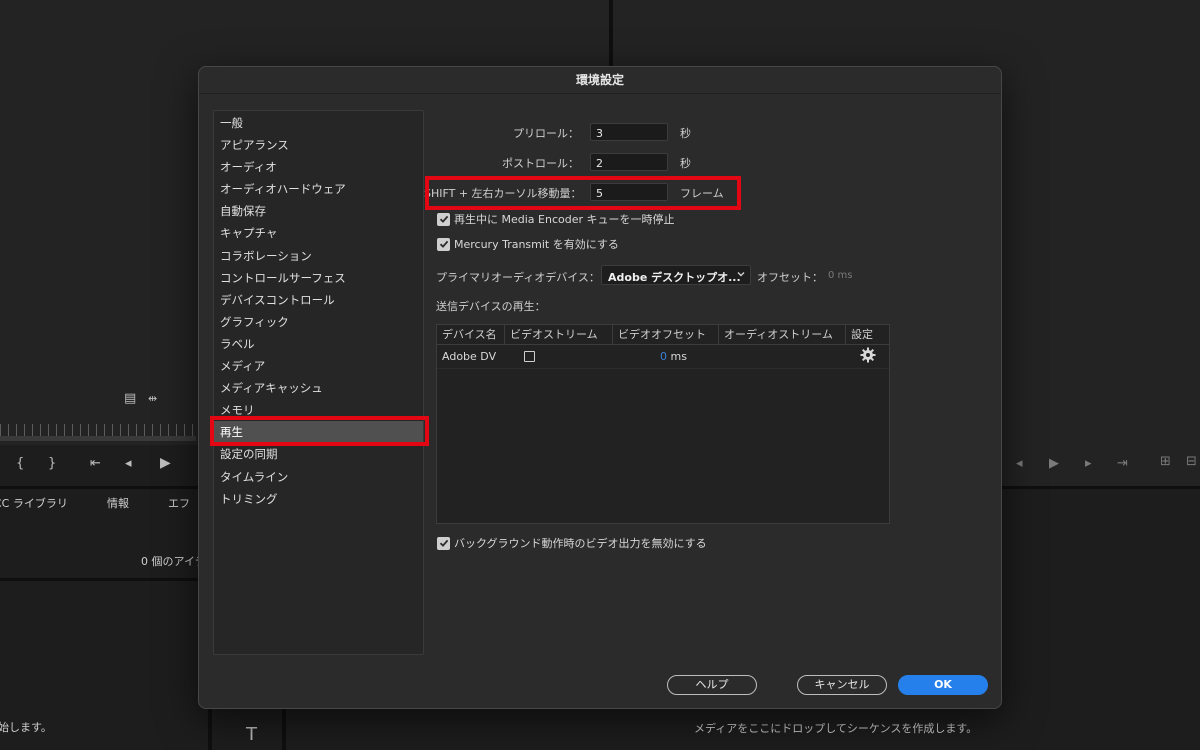 The image size is (1200, 750). What do you see at coordinates (580, 543) in the screenshot?
I see `disable-bg-video-label: バックグラウンド動作時のビデオ出力を無効にする` at bounding box center [580, 543].